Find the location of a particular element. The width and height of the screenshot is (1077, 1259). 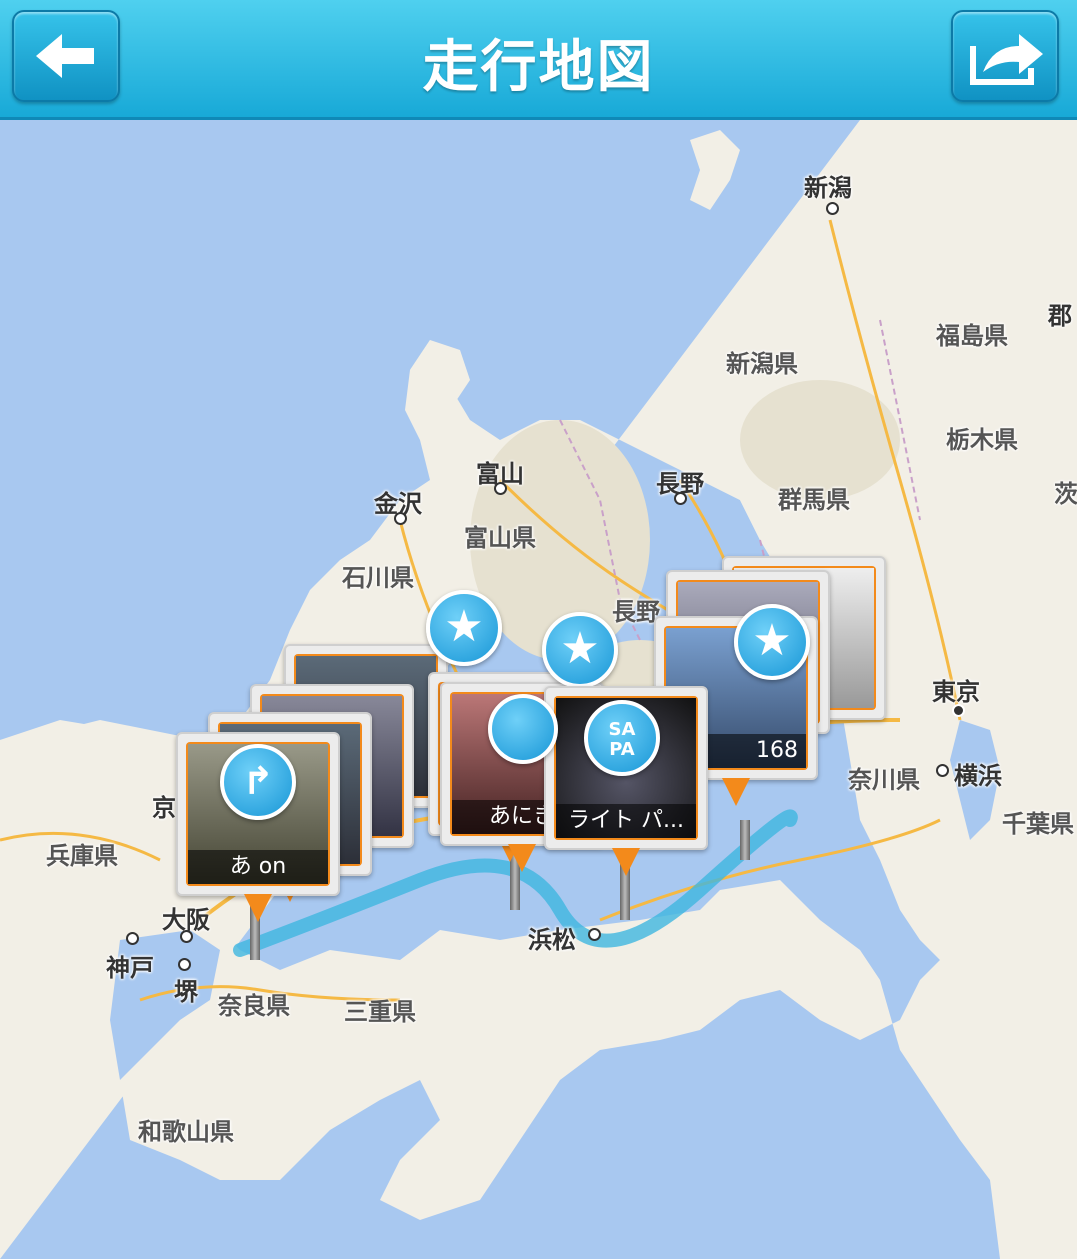

city-label-sakai: 堺 is located at coordinates (186, 992).